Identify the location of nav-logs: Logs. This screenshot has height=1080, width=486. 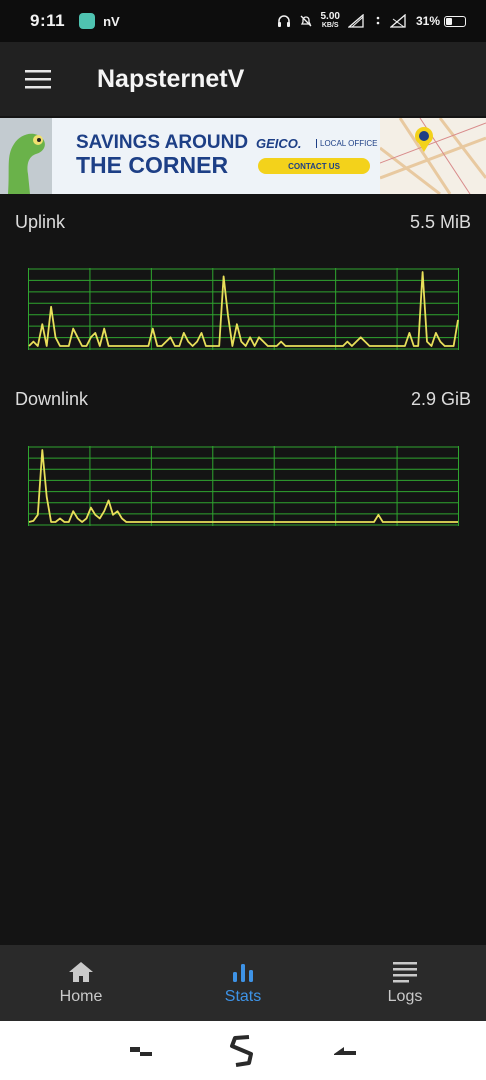
(405, 983).